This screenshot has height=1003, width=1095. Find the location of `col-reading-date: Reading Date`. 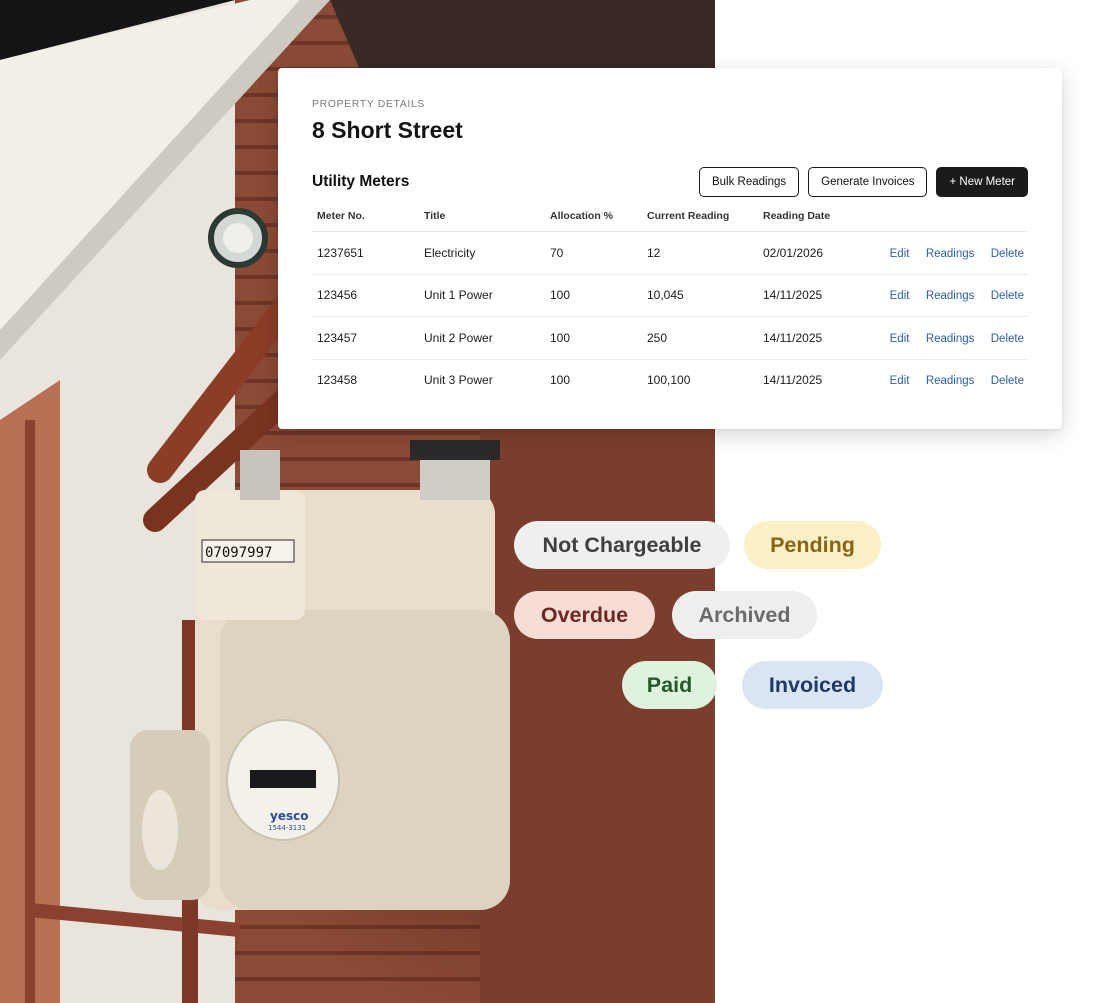

col-reading-date: Reading Date is located at coordinates (808, 221).